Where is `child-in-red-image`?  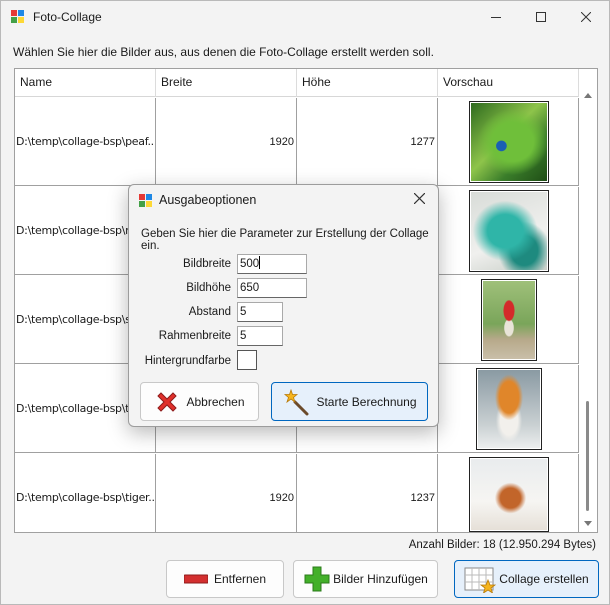
child-in-red-image is located at coordinates (509, 320).